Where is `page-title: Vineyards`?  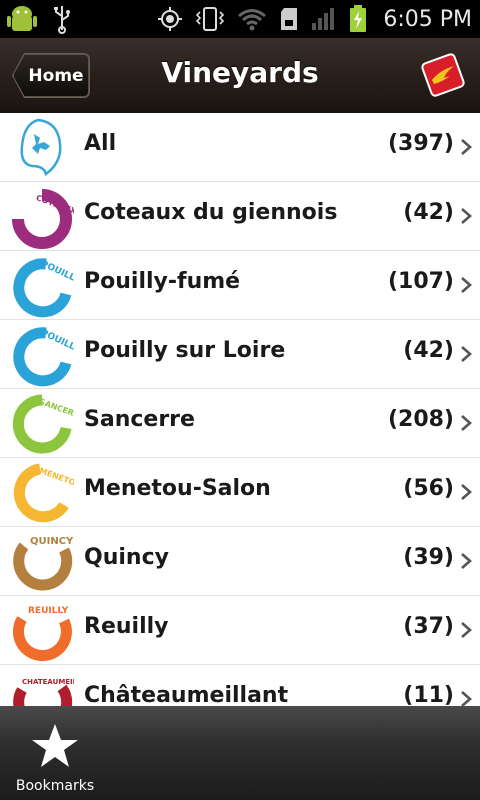
page-title: Vineyards is located at coordinates (240, 72).